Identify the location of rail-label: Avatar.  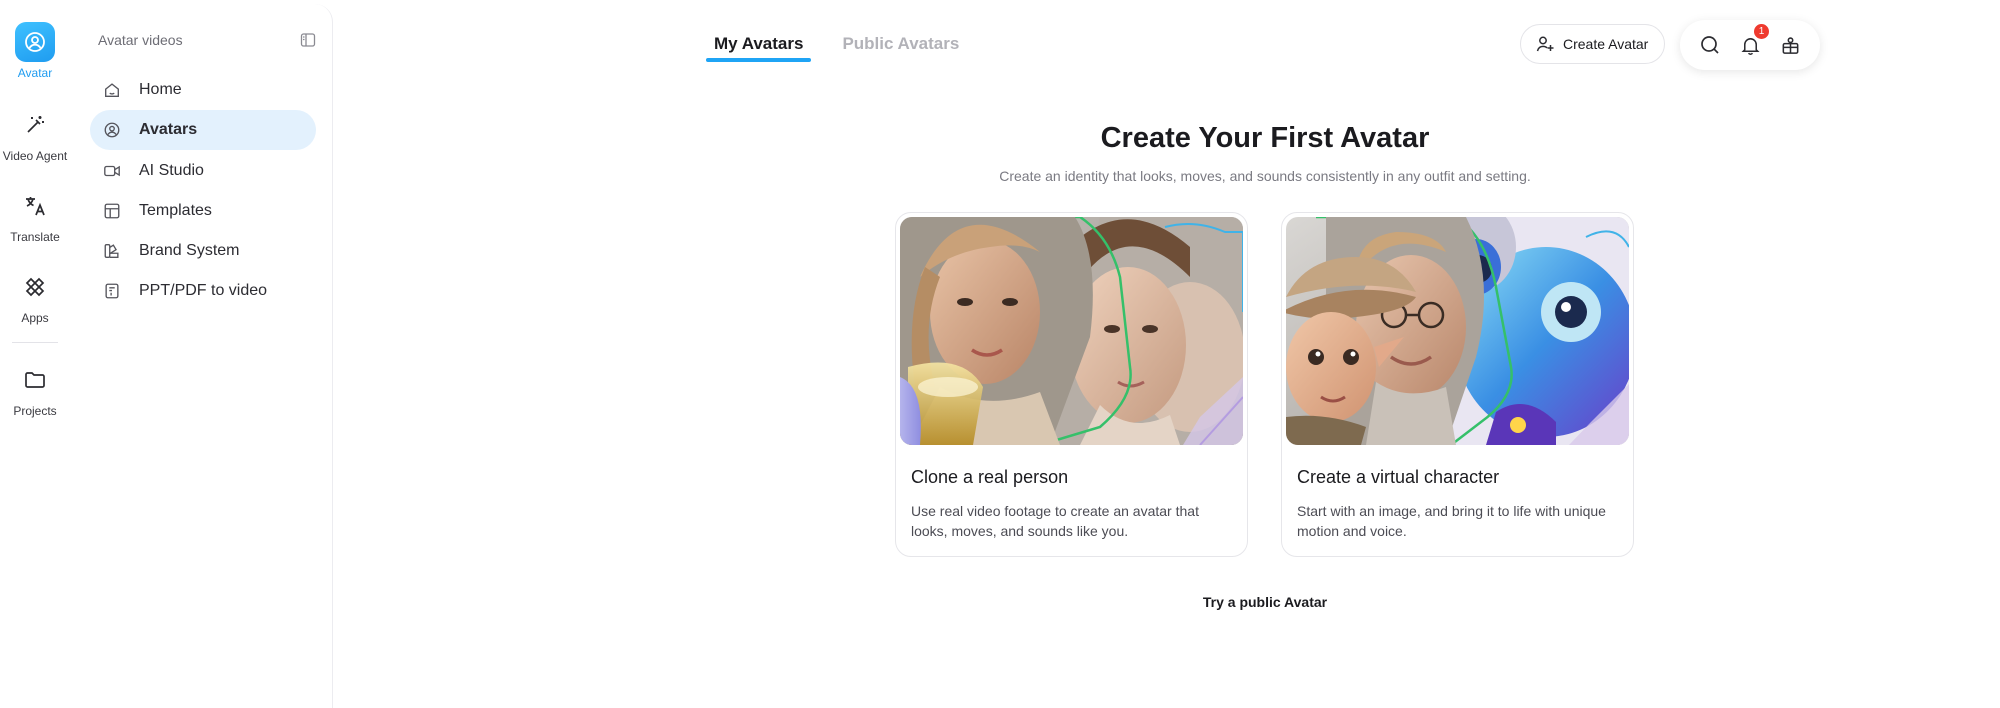
(35, 73).